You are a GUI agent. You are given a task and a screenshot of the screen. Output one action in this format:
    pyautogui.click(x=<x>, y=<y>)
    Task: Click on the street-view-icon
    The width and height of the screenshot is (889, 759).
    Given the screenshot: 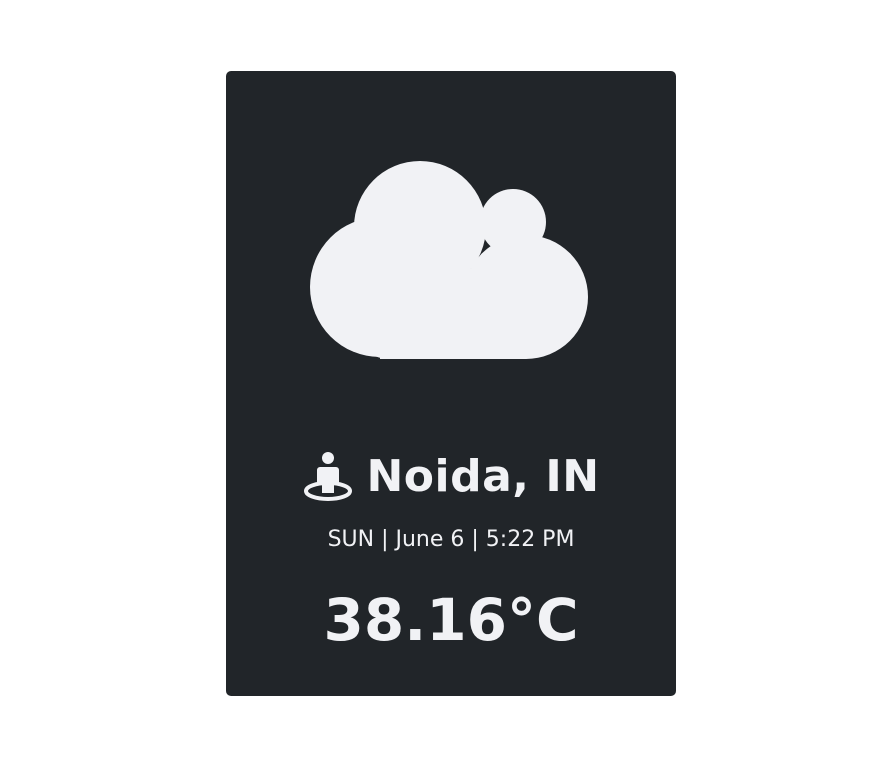 What is the action you would take?
    pyautogui.click(x=328, y=477)
    